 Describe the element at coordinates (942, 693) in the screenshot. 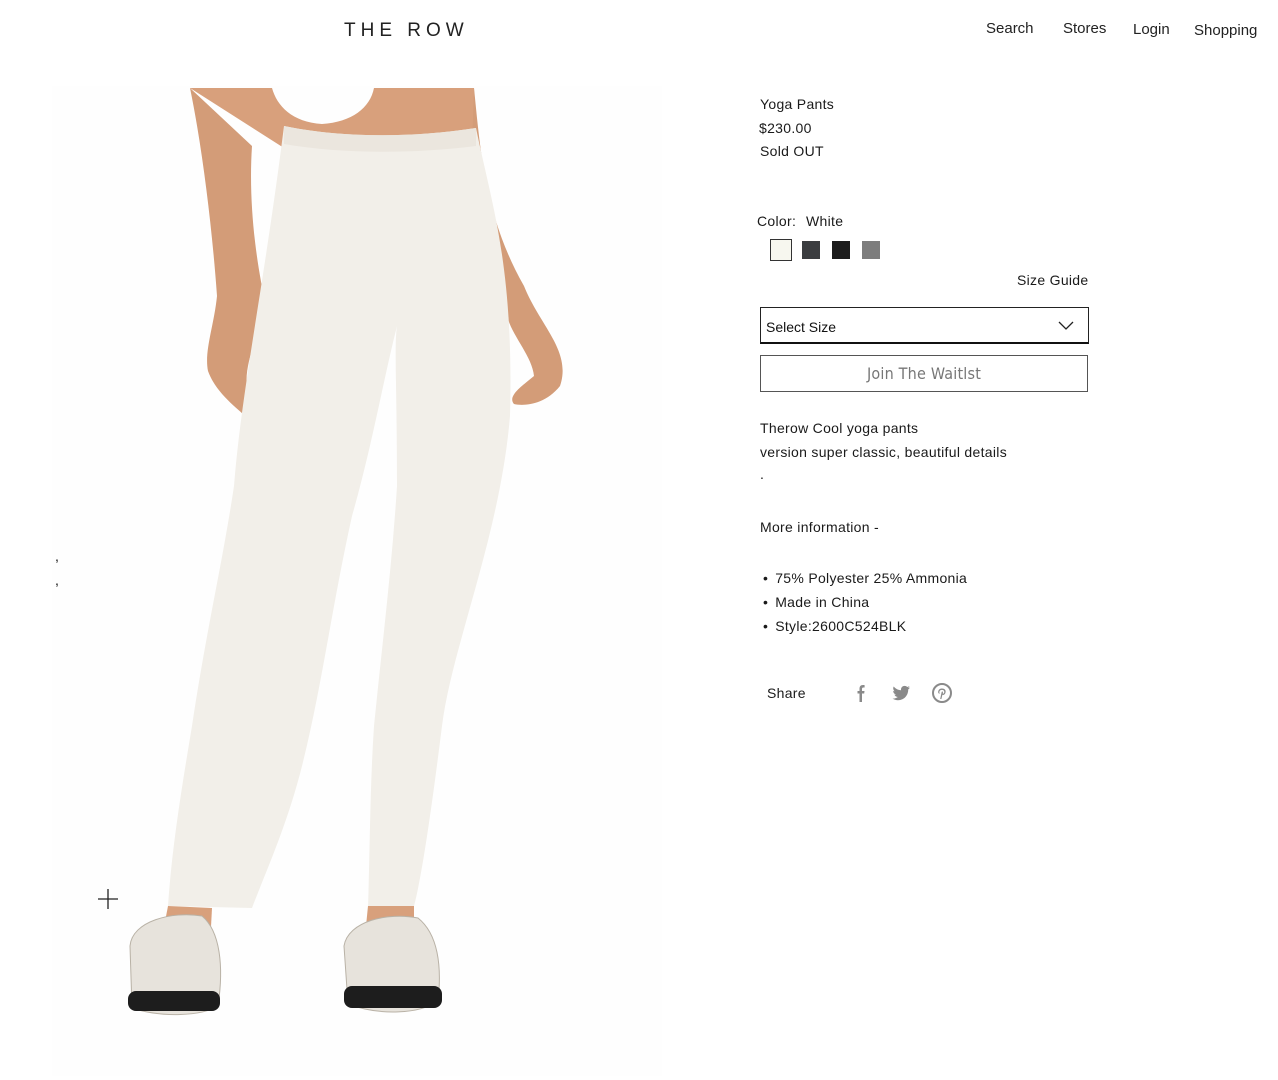

I see `pinterest-icon` at that location.